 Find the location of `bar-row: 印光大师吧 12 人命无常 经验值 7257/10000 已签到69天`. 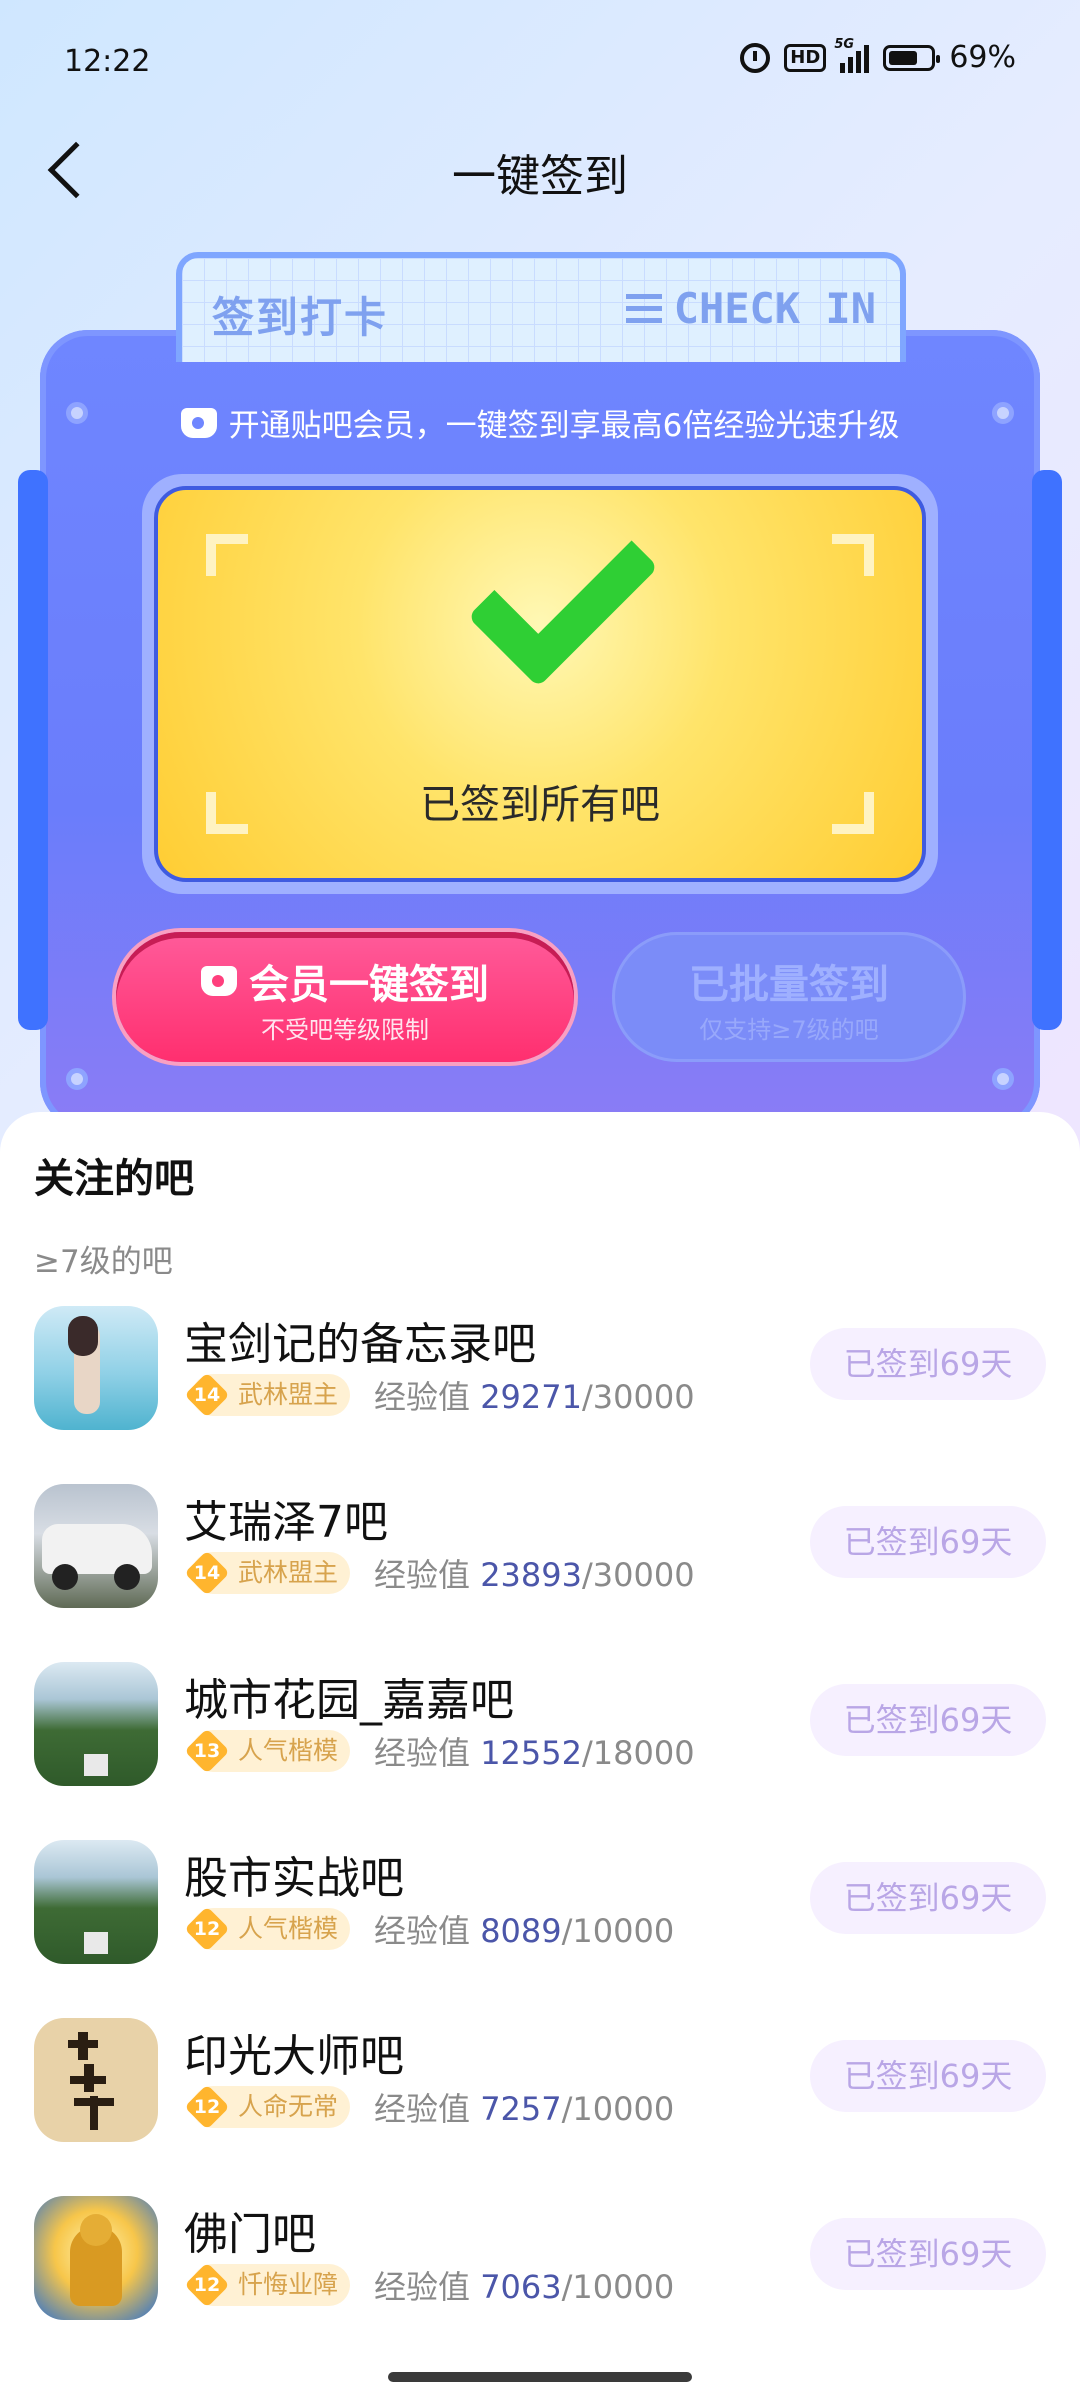

bar-row: 印光大师吧 12 人命无常 经验值 7257/10000 已签到69天 is located at coordinates (540, 2107).